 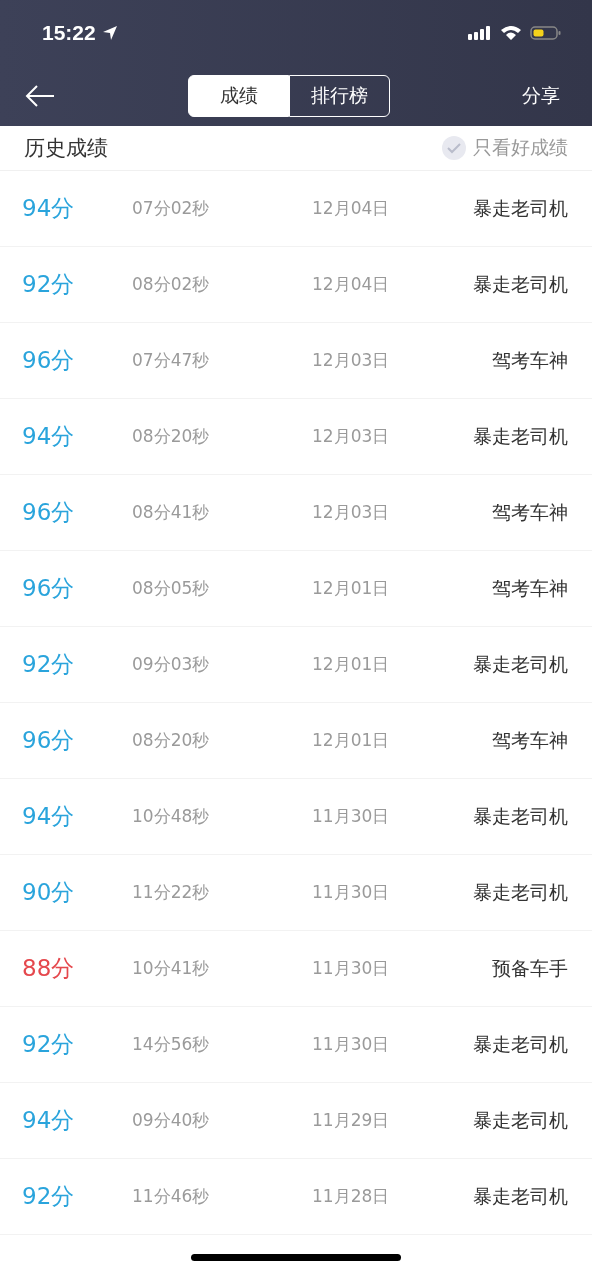 I want to click on share-button: 分享, so click(x=541, y=96).